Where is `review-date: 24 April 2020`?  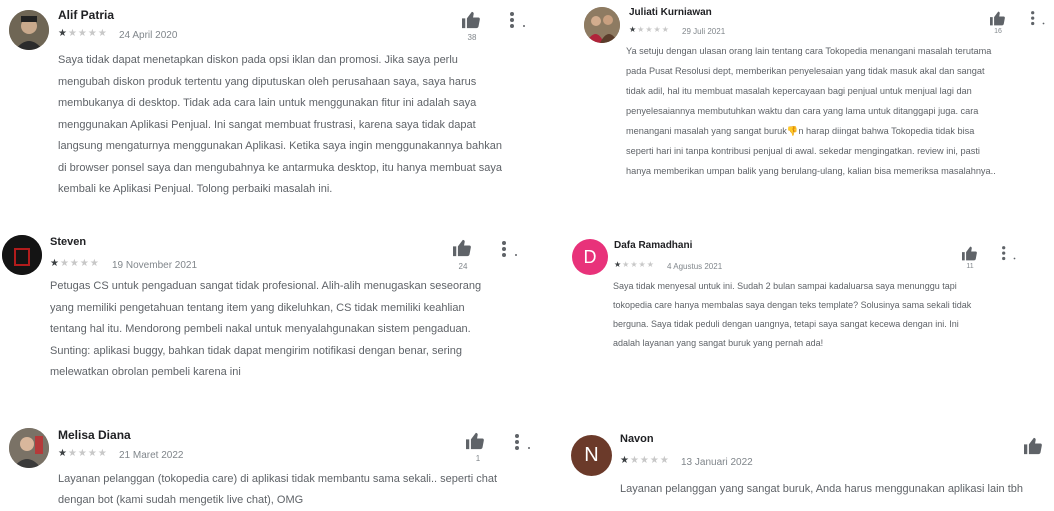 review-date: 24 April 2020 is located at coordinates (148, 35).